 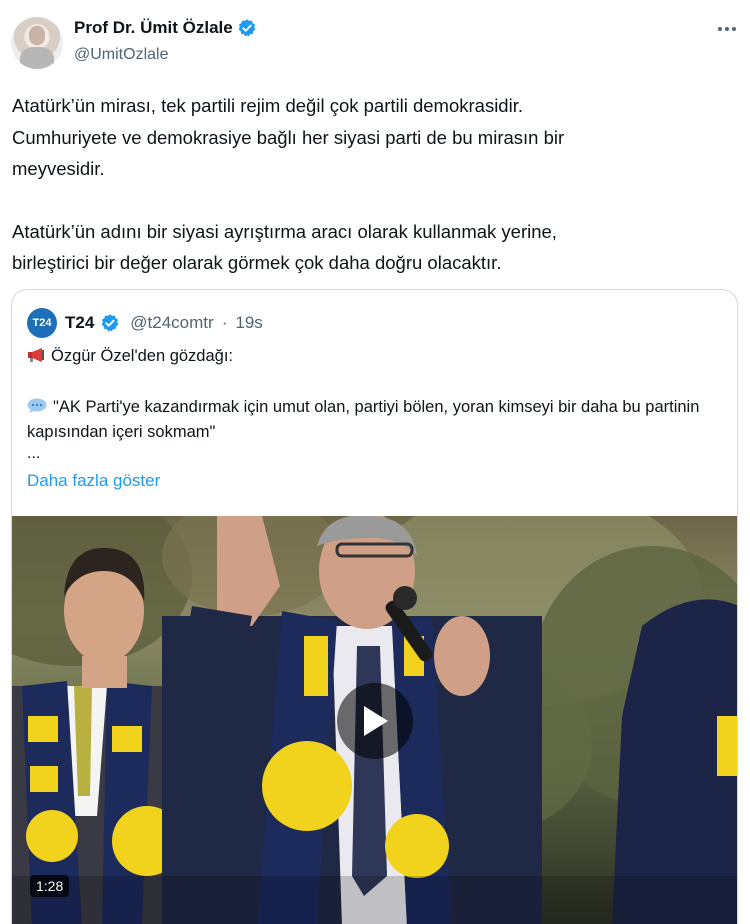 I want to click on megaphone-icon, so click(x=36, y=355).